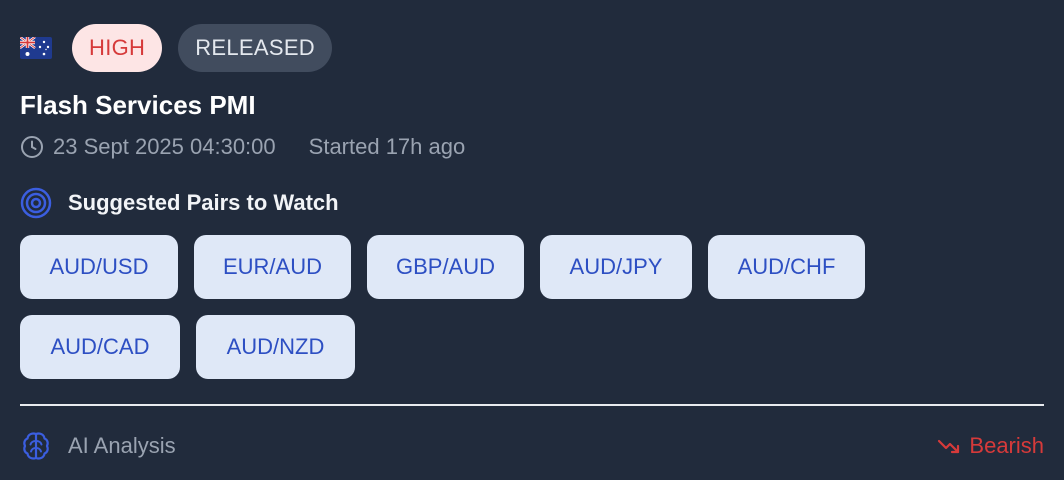  I want to click on pair-chip: AUD/JPY, so click(616, 267).